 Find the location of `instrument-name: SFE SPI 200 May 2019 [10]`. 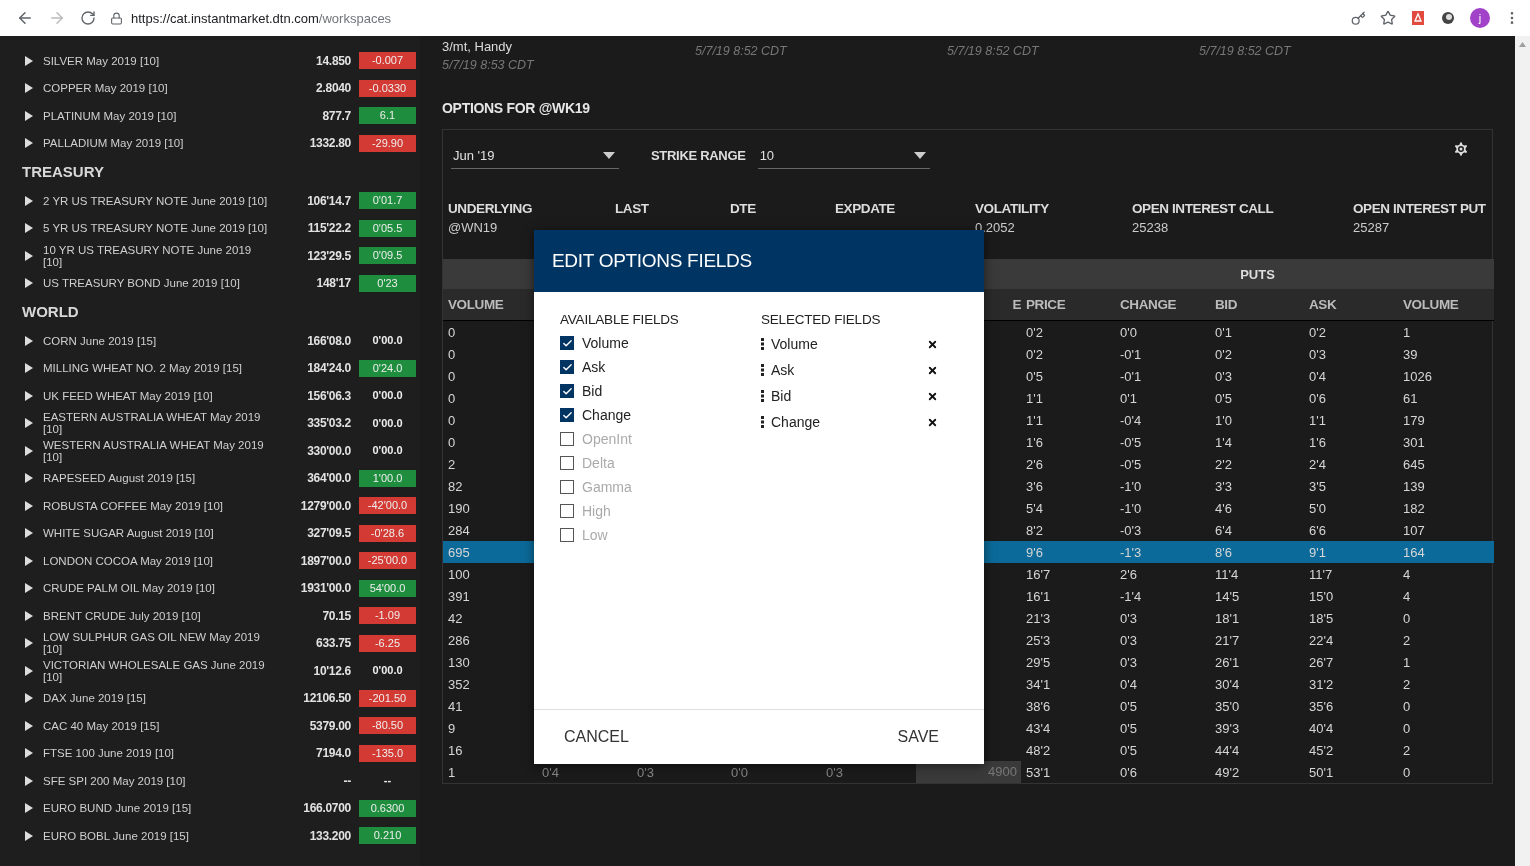

instrument-name: SFE SPI 200 May 2019 [10] is located at coordinates (157, 780).